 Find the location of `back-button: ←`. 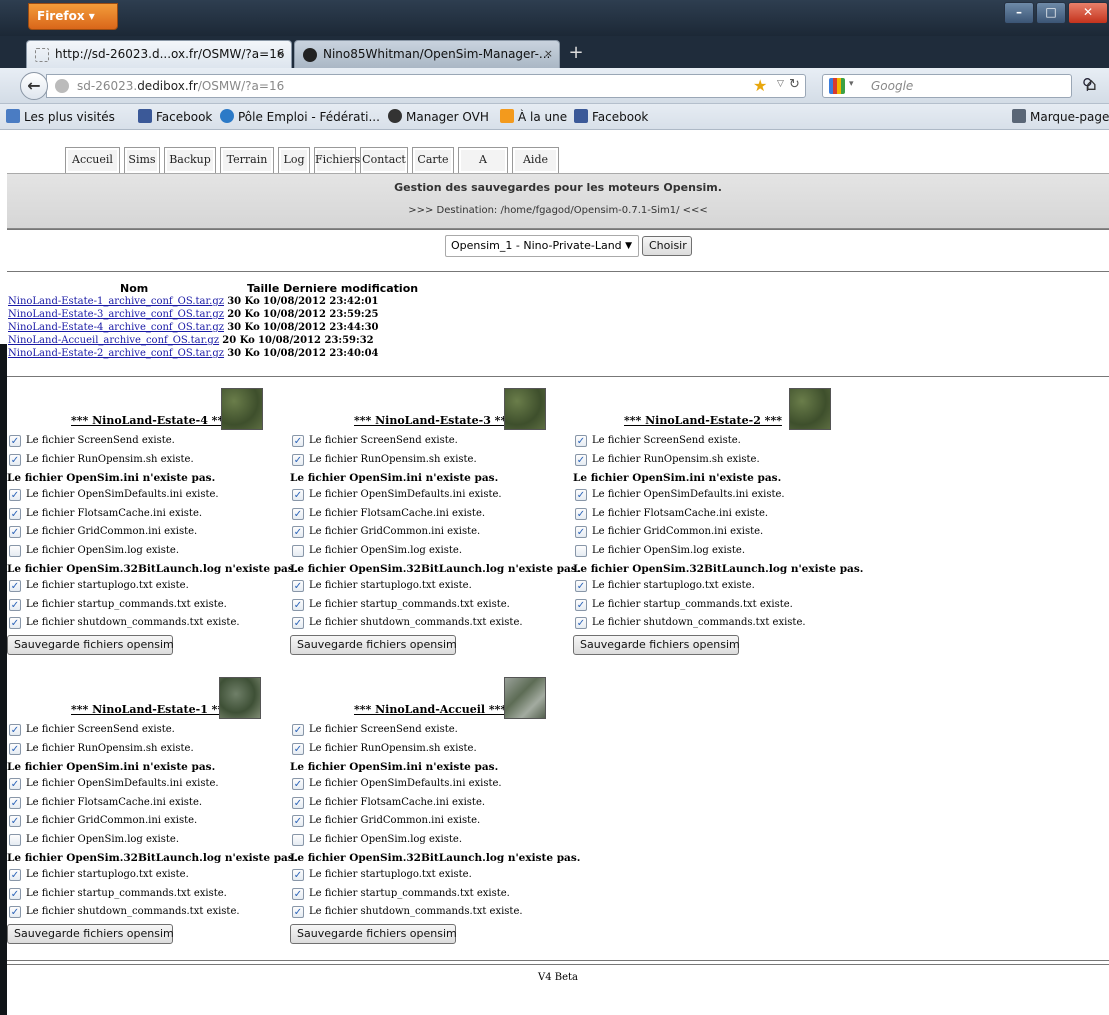

back-button: ← is located at coordinates (34, 86).